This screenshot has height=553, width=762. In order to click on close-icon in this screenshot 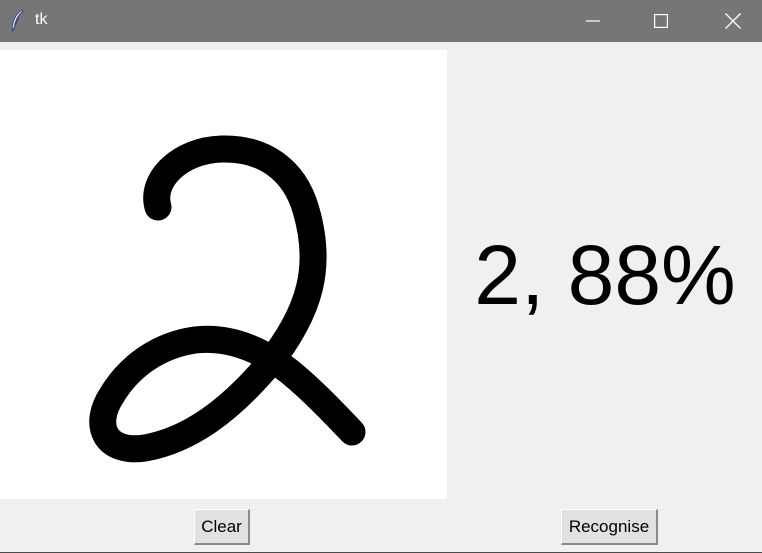, I will do `click(733, 21)`.